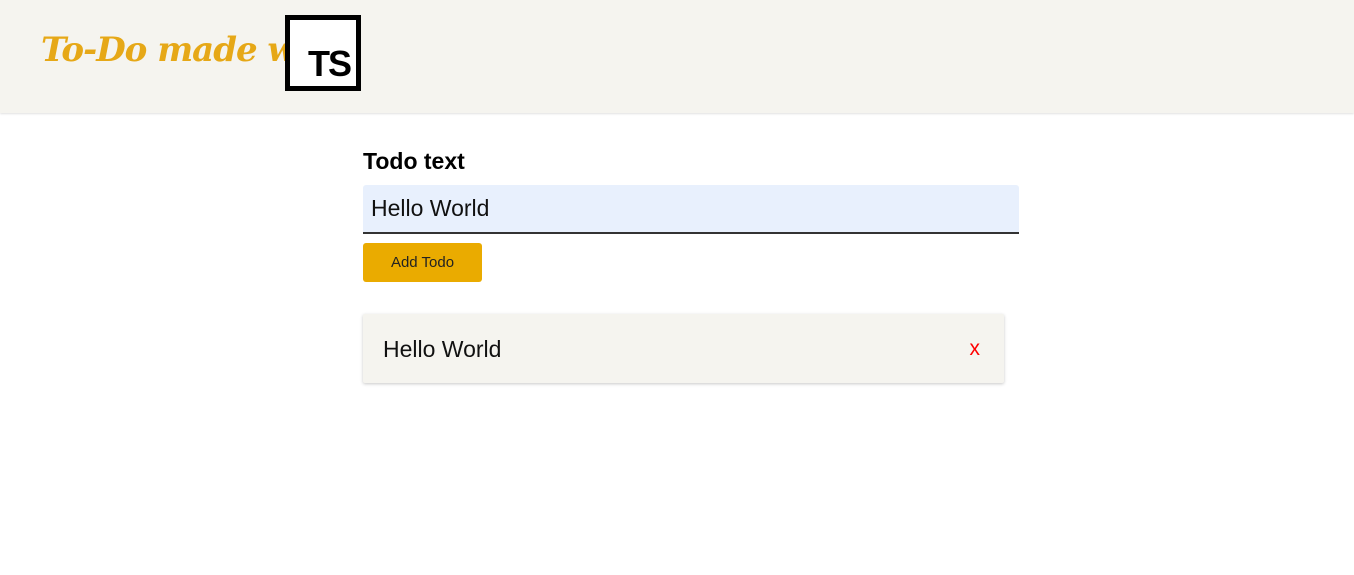 This screenshot has height=575, width=1354. What do you see at coordinates (691, 209) in the screenshot?
I see `todo-text-input` at bounding box center [691, 209].